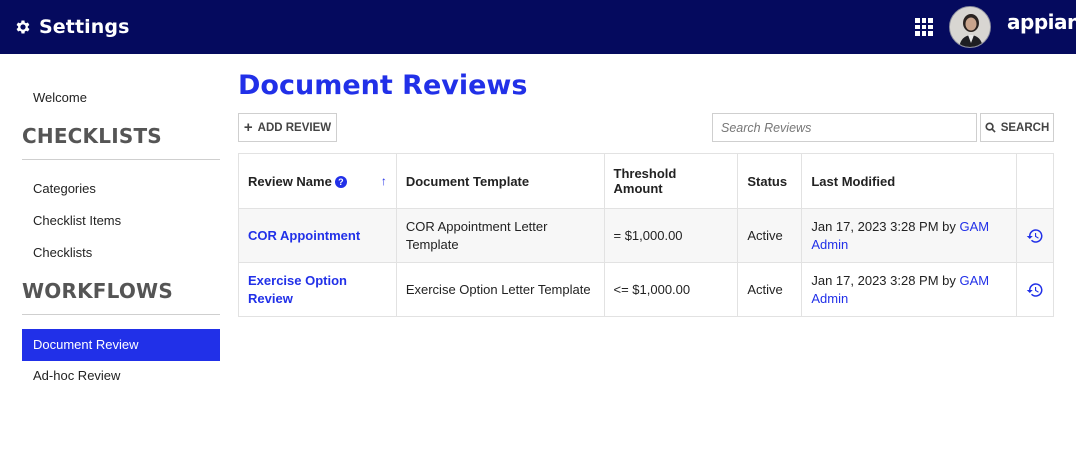  I want to click on add-review-button: + ADD REVIEW, so click(287, 127).